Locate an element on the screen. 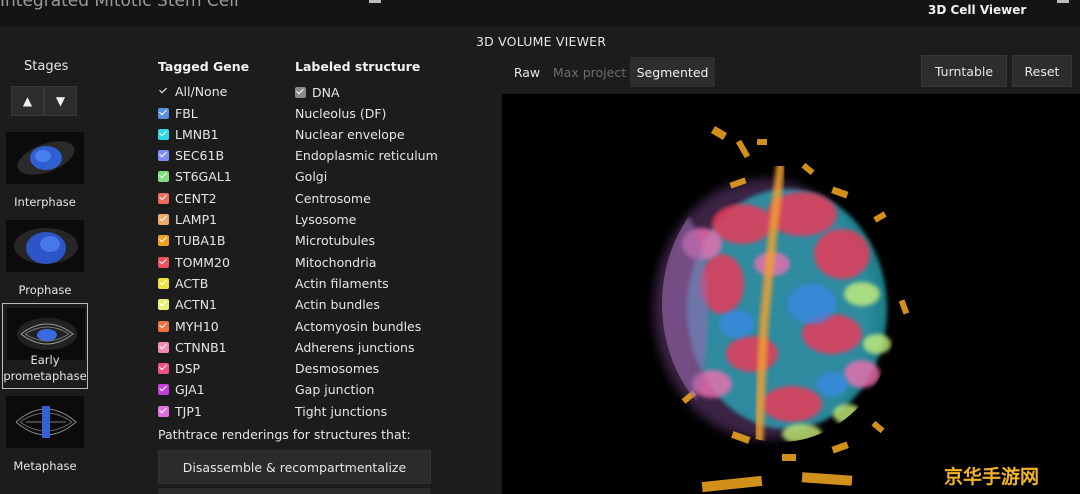 This screenshot has width=1080, height=494. stage-interphase: Interphase is located at coordinates (45, 171).